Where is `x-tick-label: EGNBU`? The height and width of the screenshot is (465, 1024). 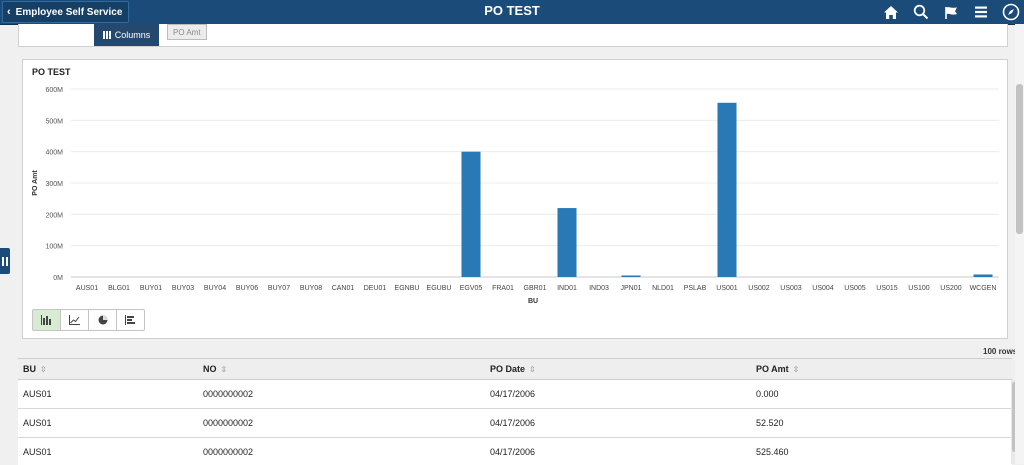
x-tick-label: EGNBU is located at coordinates (407, 288).